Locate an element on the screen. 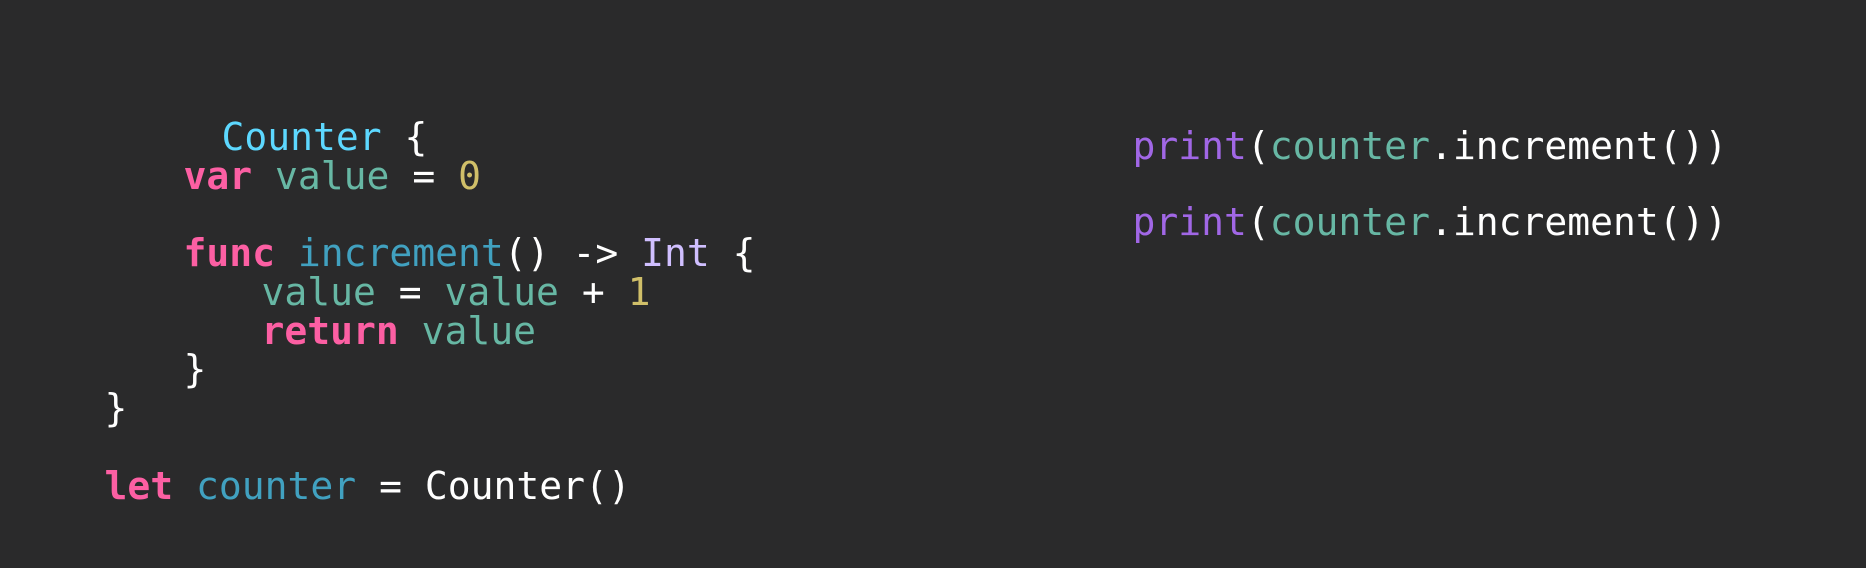 This screenshot has height=568, width=1866. code-line-7: } is located at coordinates (70, 384).